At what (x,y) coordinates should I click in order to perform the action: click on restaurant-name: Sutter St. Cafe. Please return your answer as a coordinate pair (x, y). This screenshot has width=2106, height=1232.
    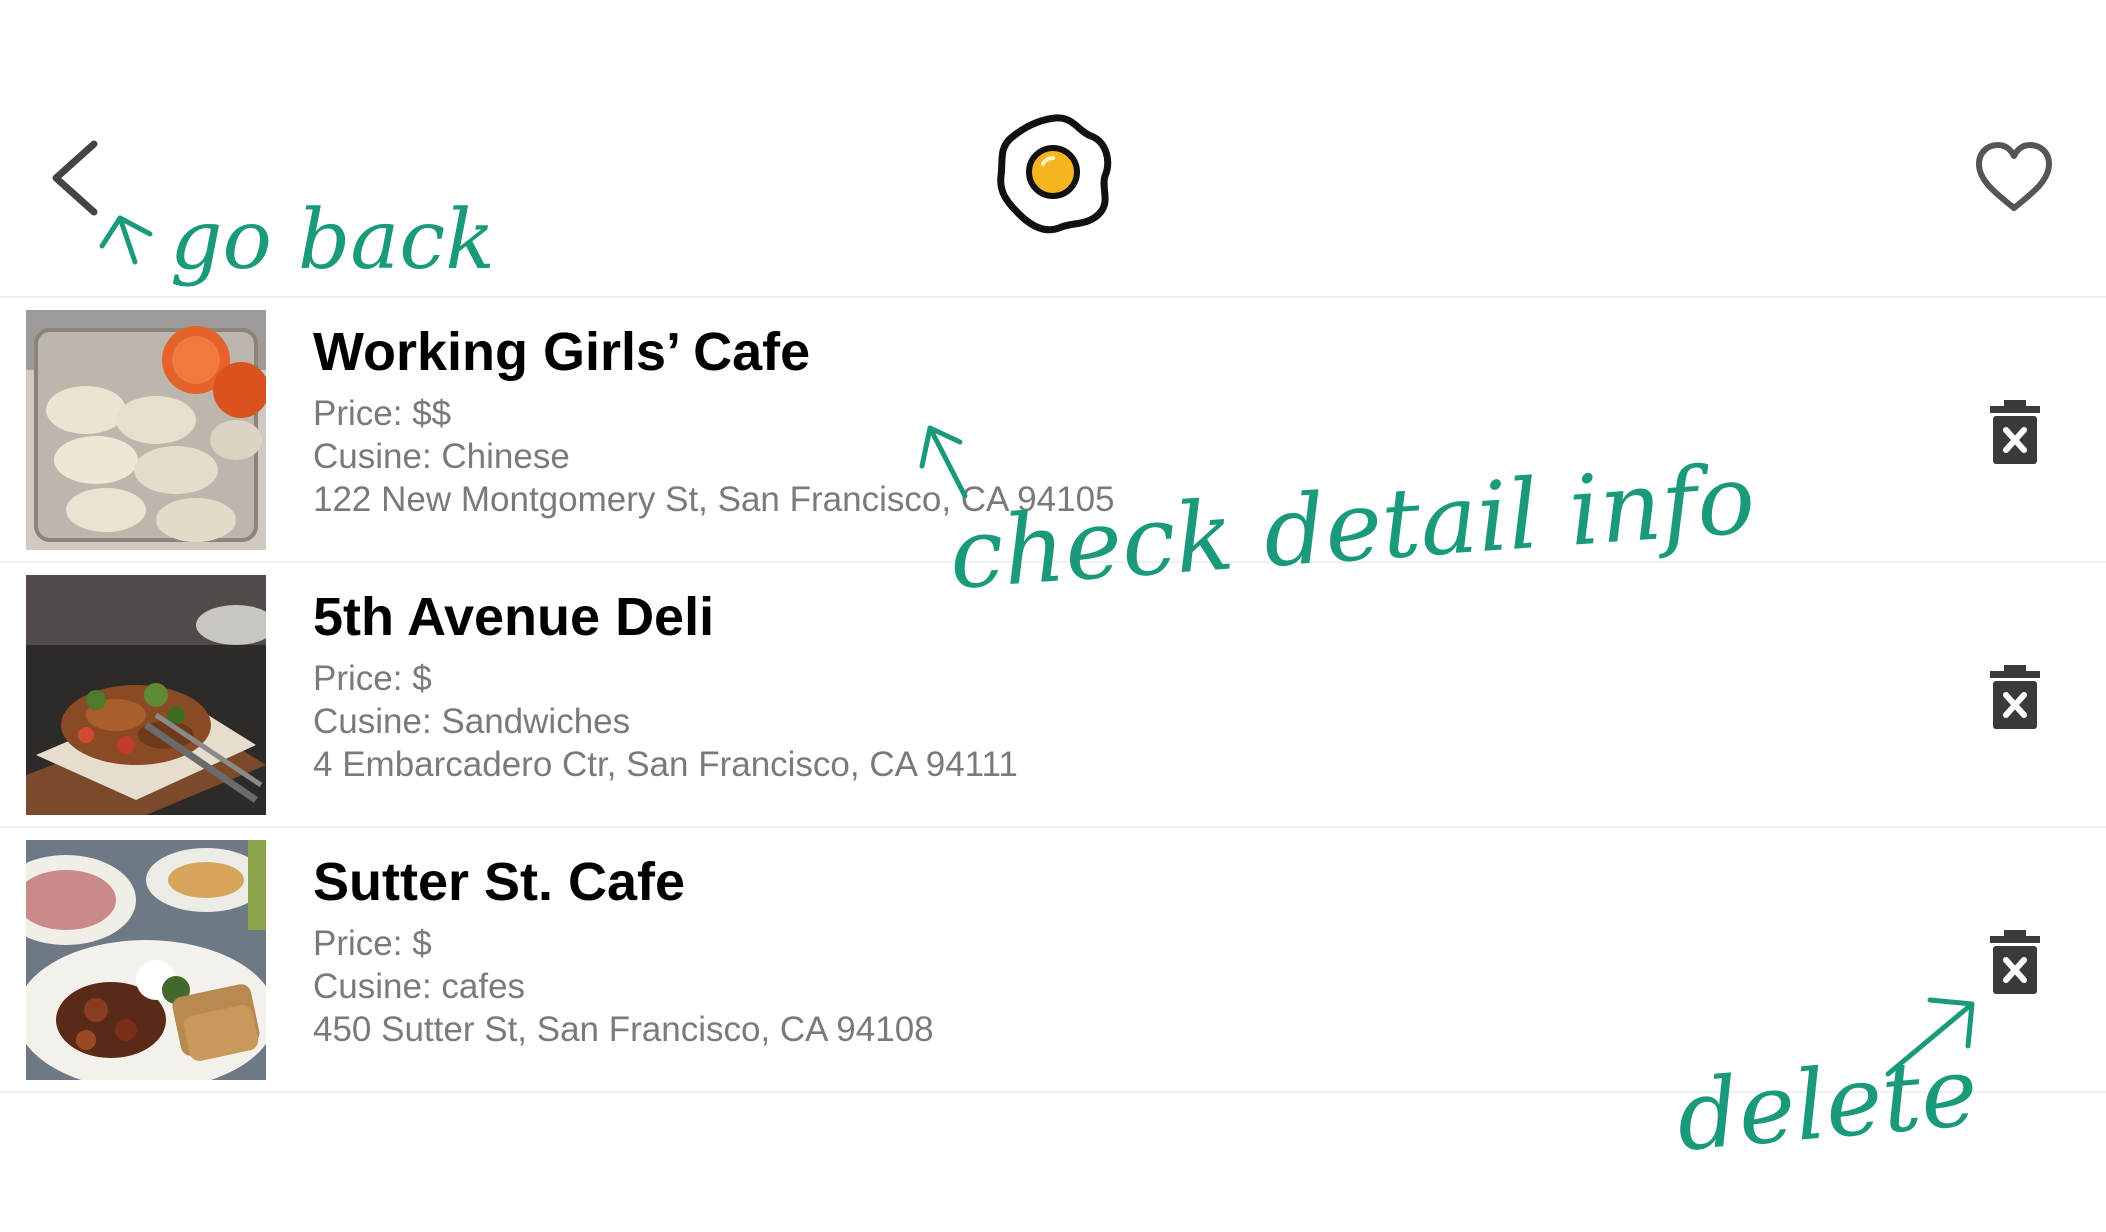
    Looking at the image, I should click on (499, 882).